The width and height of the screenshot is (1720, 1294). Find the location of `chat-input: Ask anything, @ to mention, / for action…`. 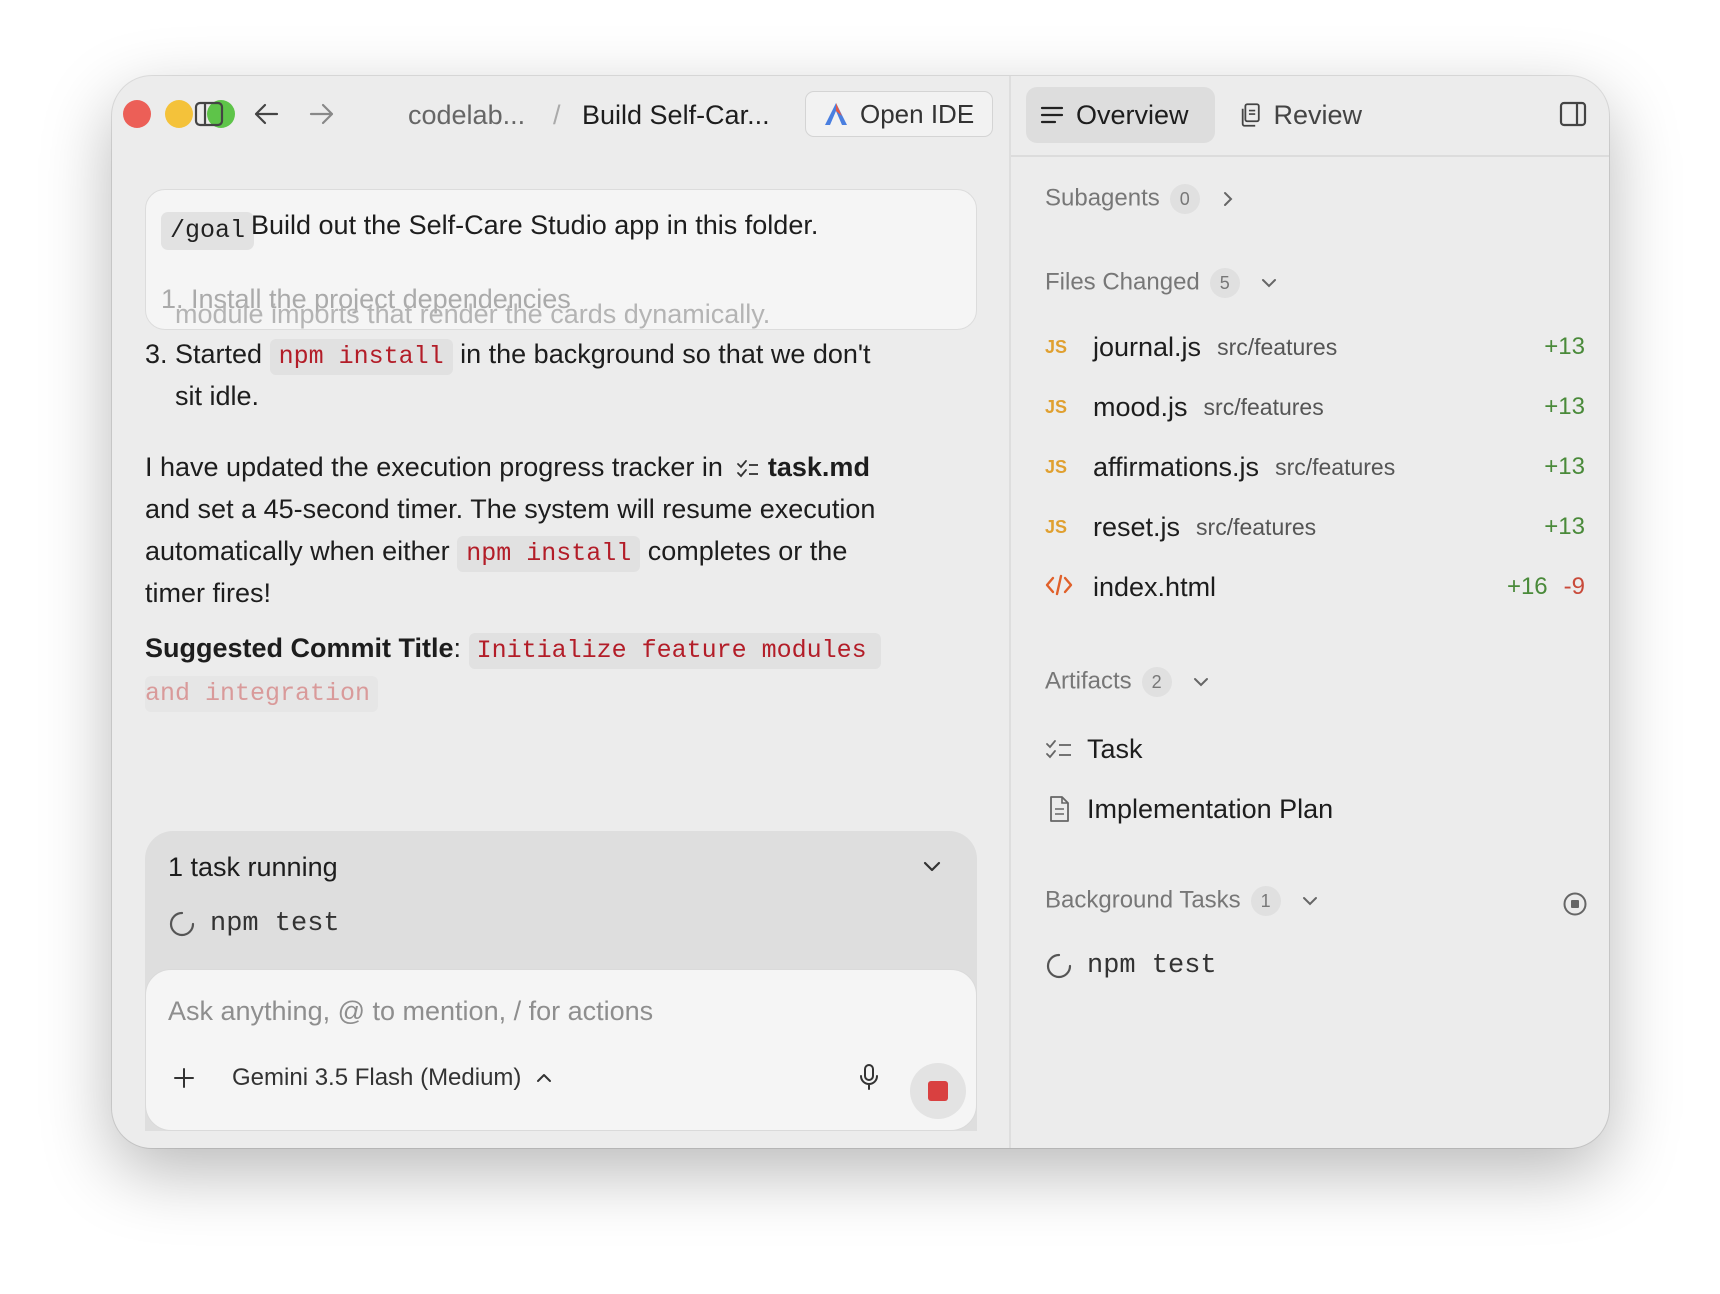

chat-input: Ask anything, @ to mention, / for action… is located at coordinates (410, 1011).